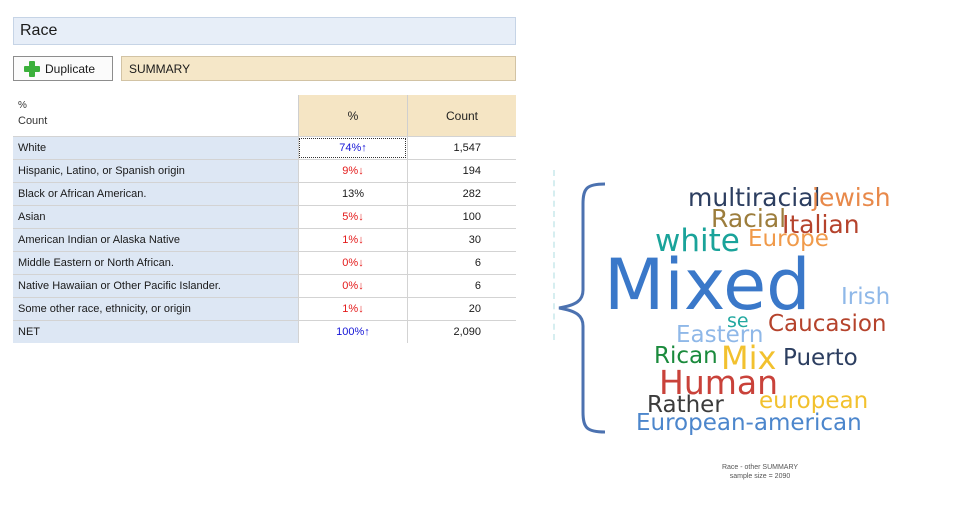 This screenshot has height=515, width=959. What do you see at coordinates (70, 68) in the screenshot?
I see `duplicate-button-label: Duplicate` at bounding box center [70, 68].